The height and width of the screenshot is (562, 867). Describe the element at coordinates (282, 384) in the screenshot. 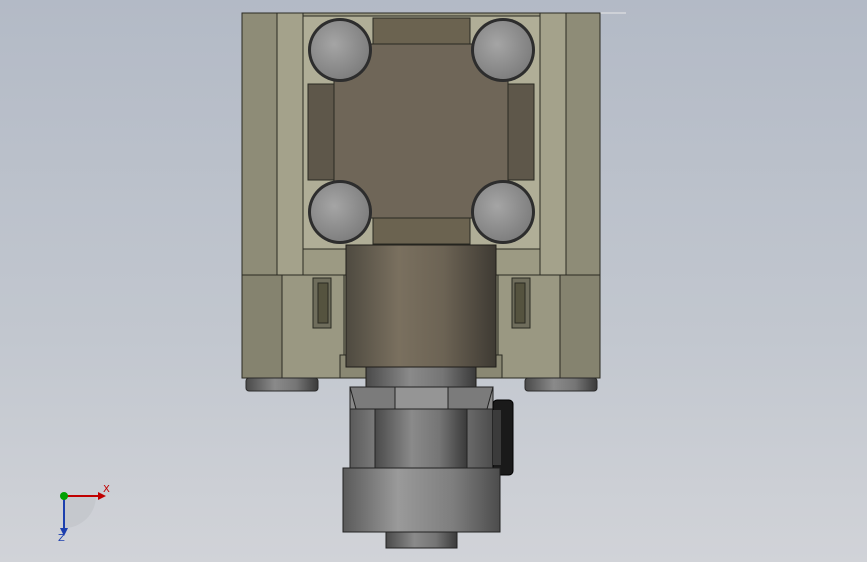

I see `foot-left` at that location.